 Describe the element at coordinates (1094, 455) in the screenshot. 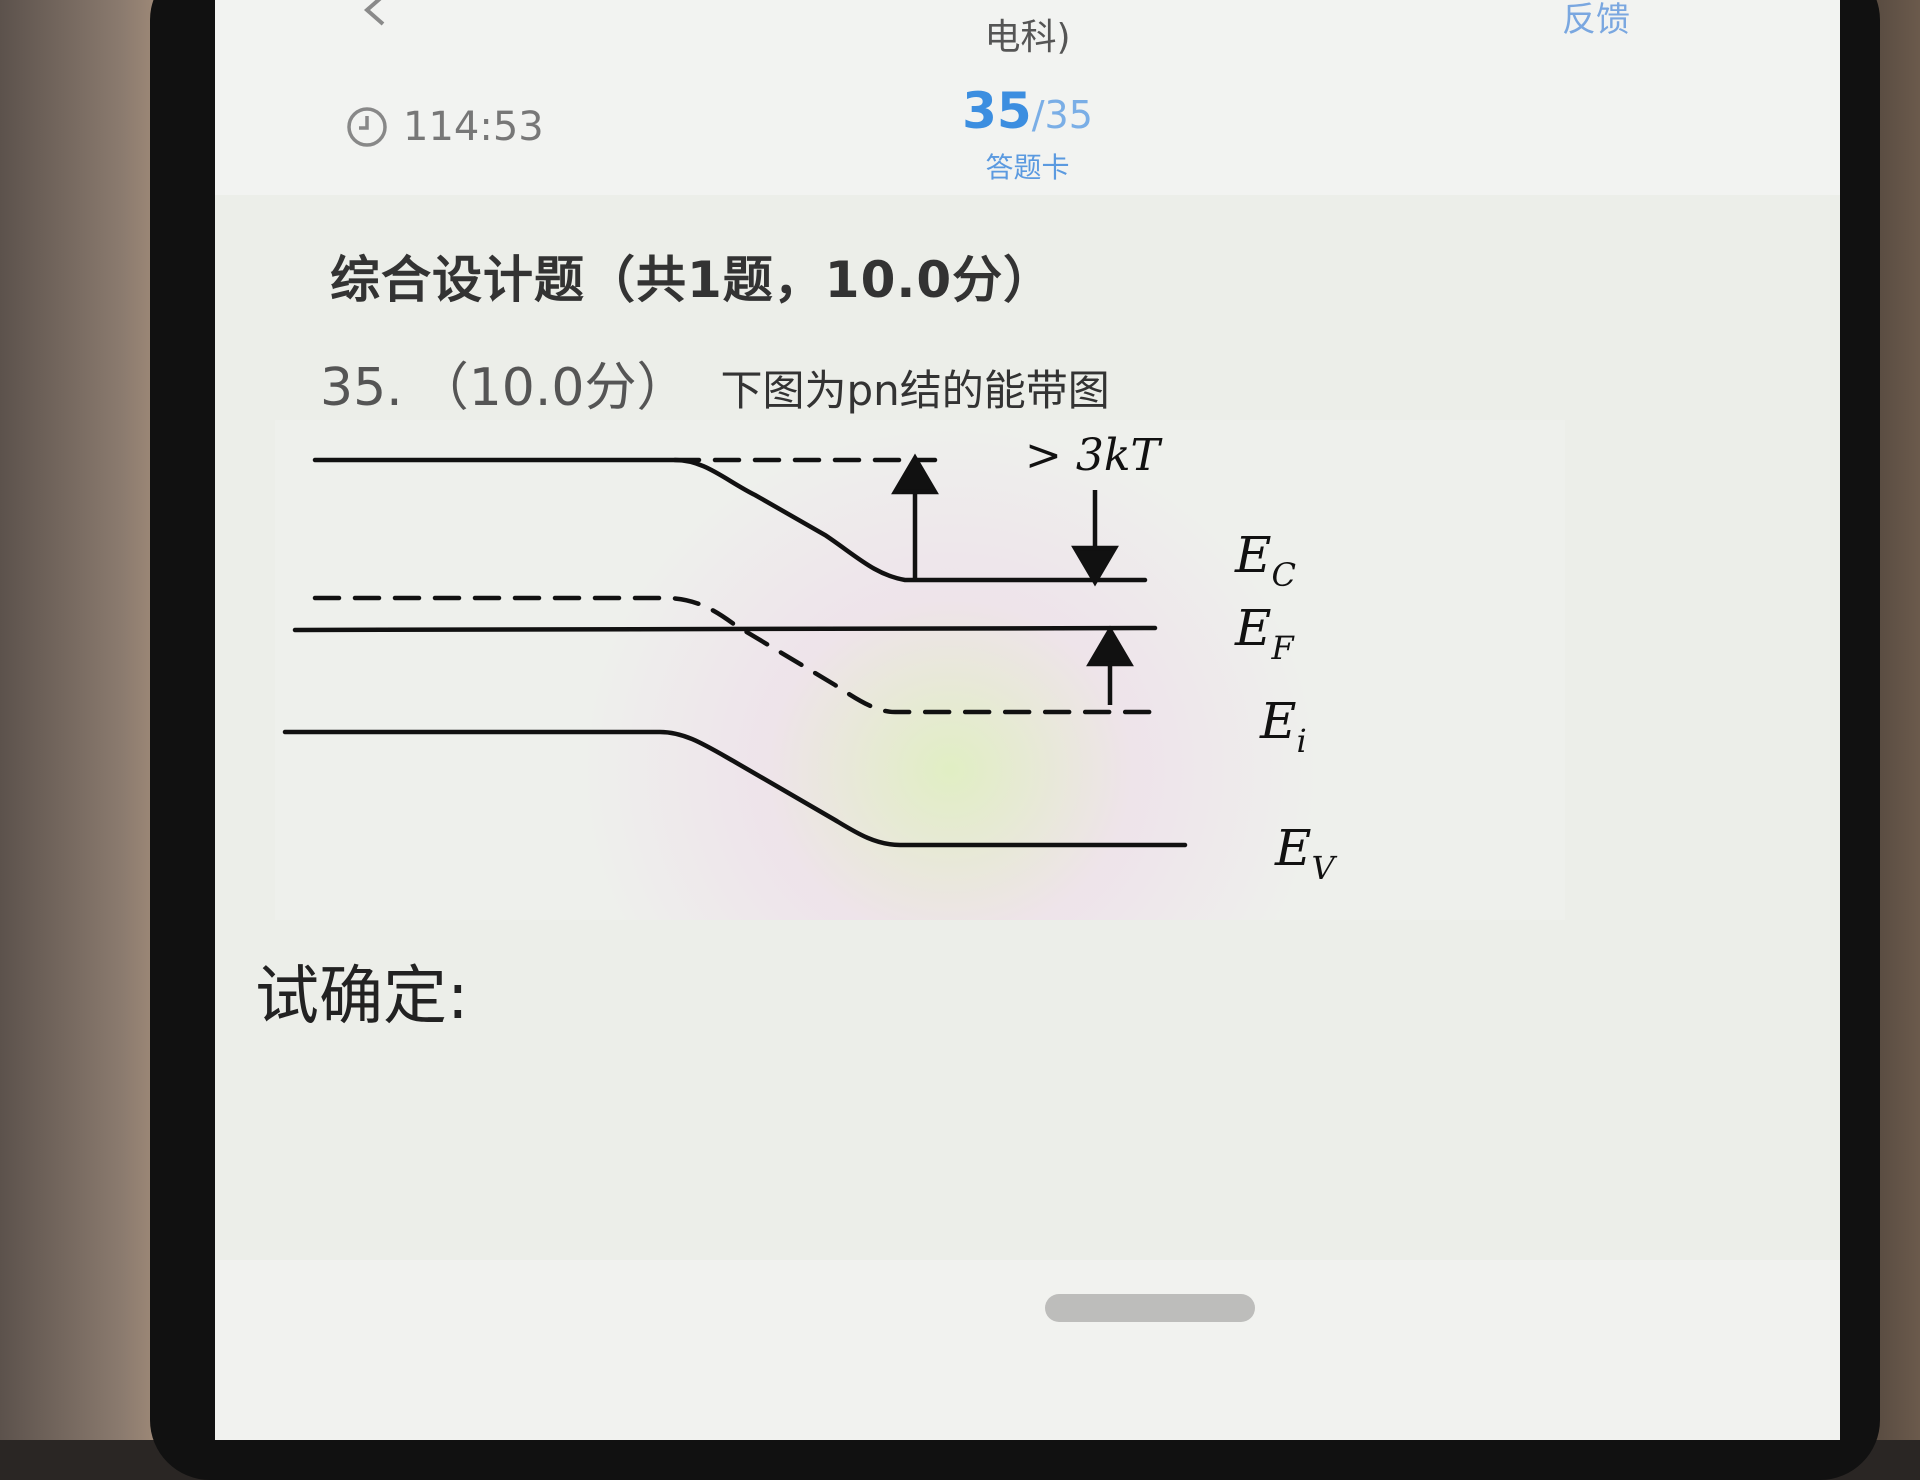

I see `annotation-3kt: > 3kT` at that location.